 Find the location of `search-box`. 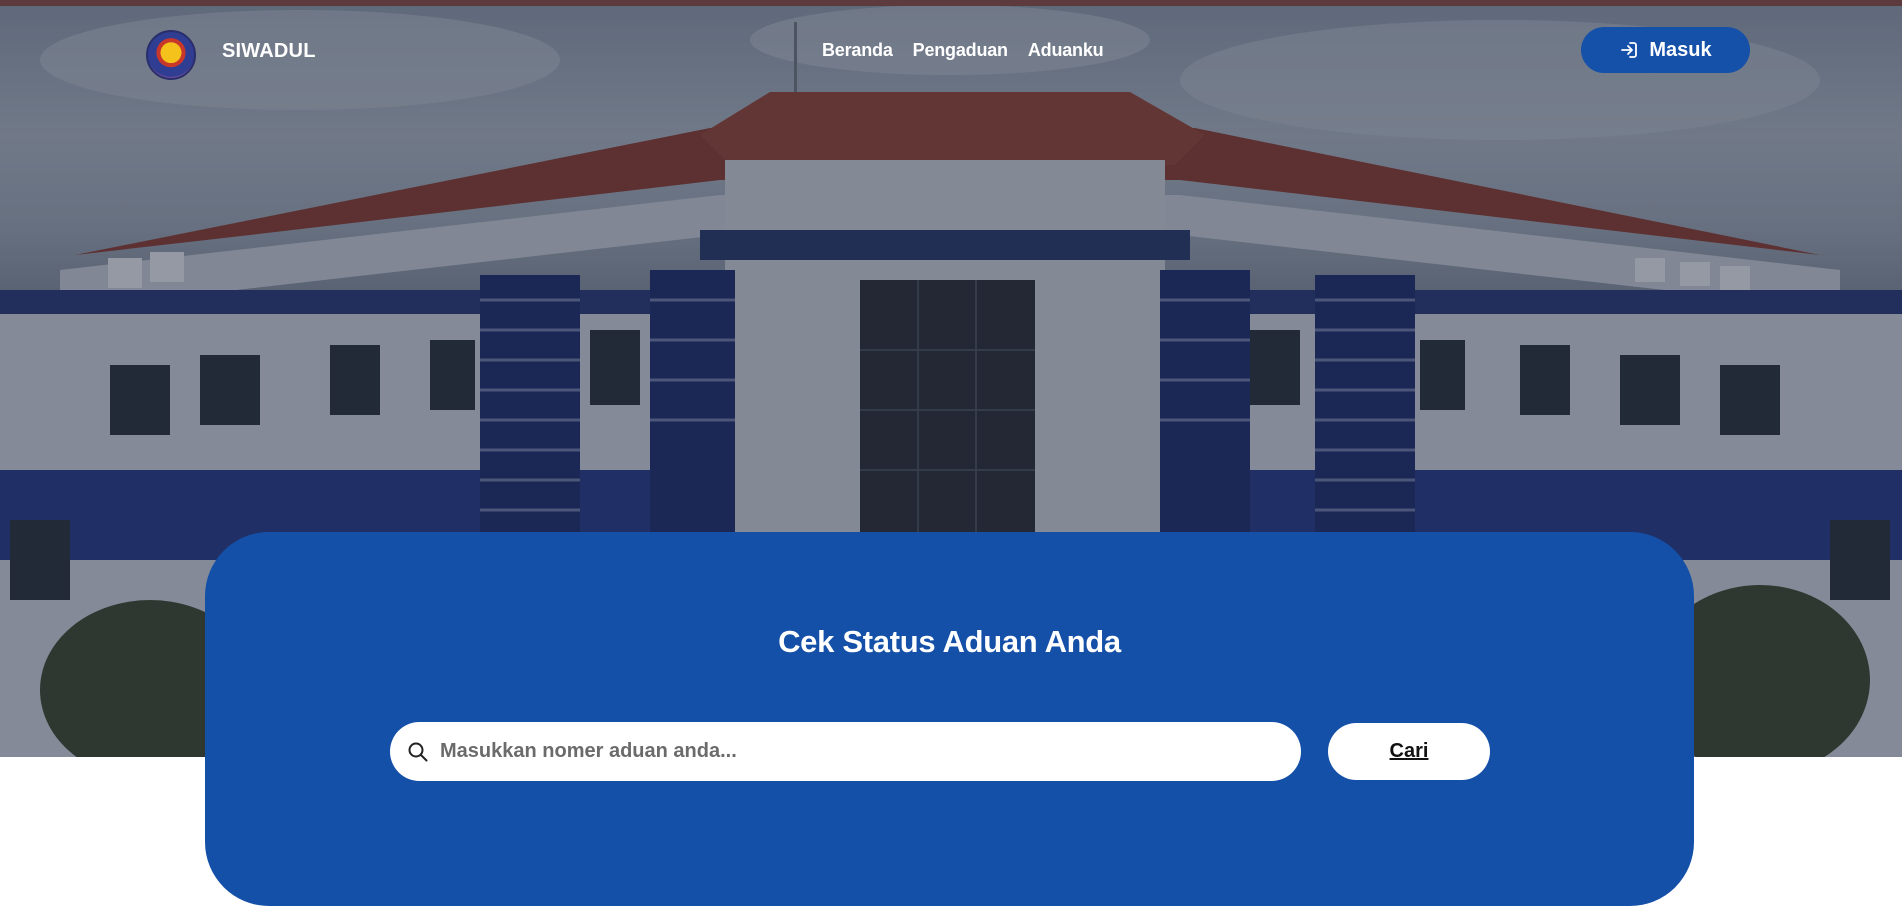

search-box is located at coordinates (845, 751).